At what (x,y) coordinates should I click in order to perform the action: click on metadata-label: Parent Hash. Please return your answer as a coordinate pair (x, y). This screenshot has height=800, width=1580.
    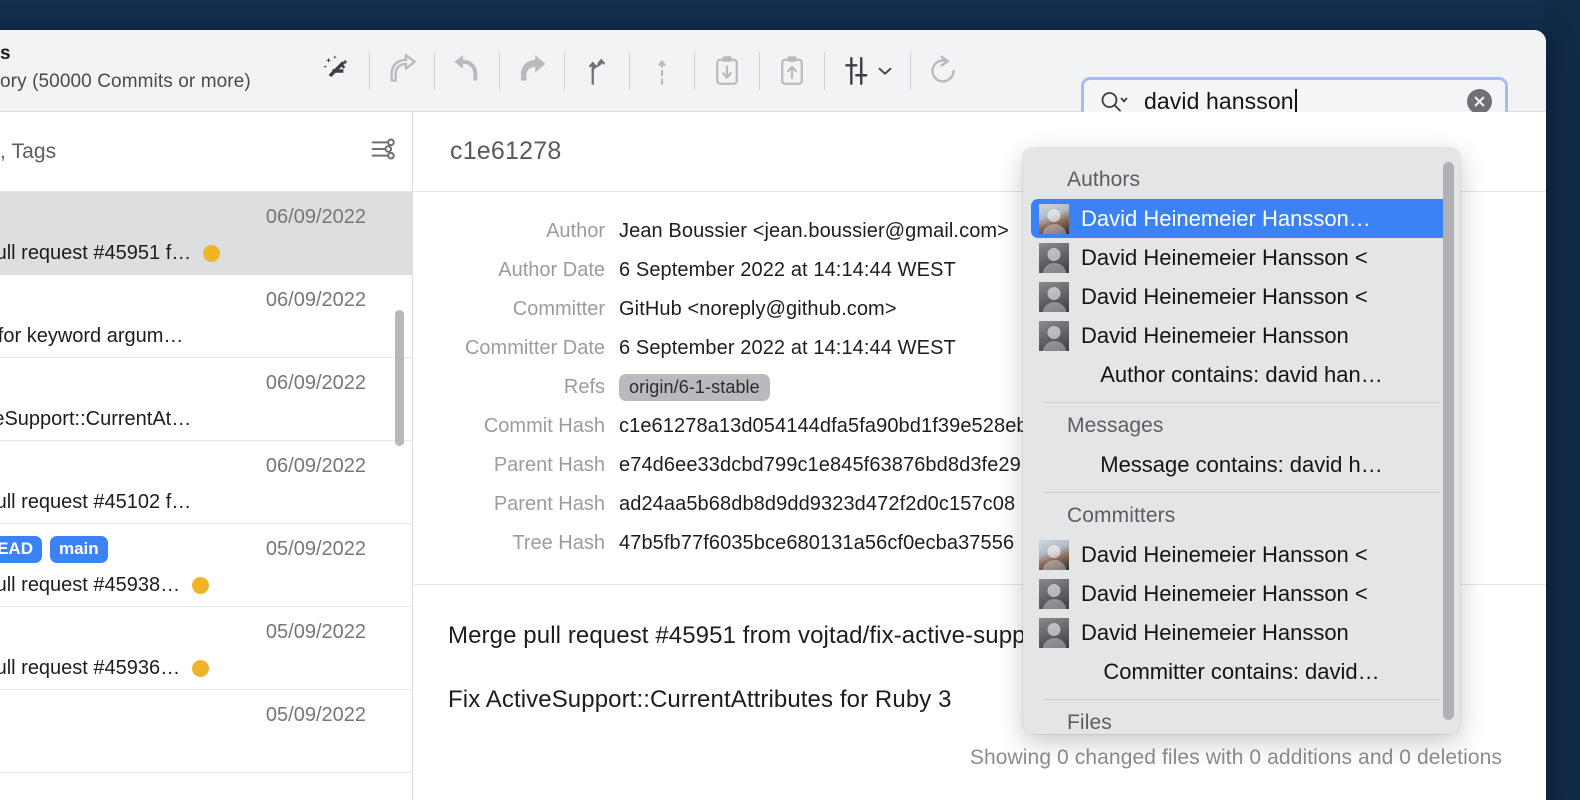
    Looking at the image, I should click on (549, 465).